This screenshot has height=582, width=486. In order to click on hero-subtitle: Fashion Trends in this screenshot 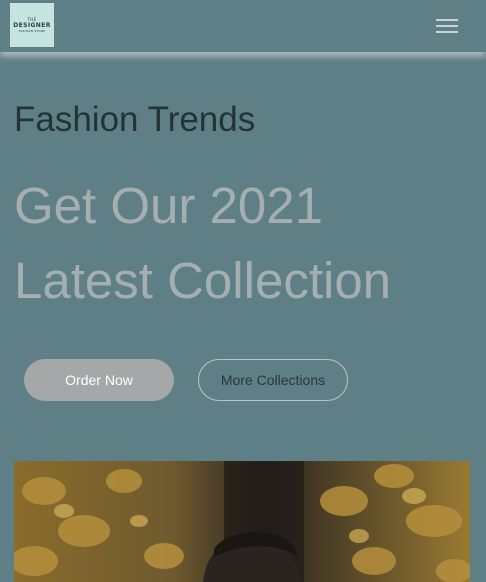, I will do `click(135, 119)`.